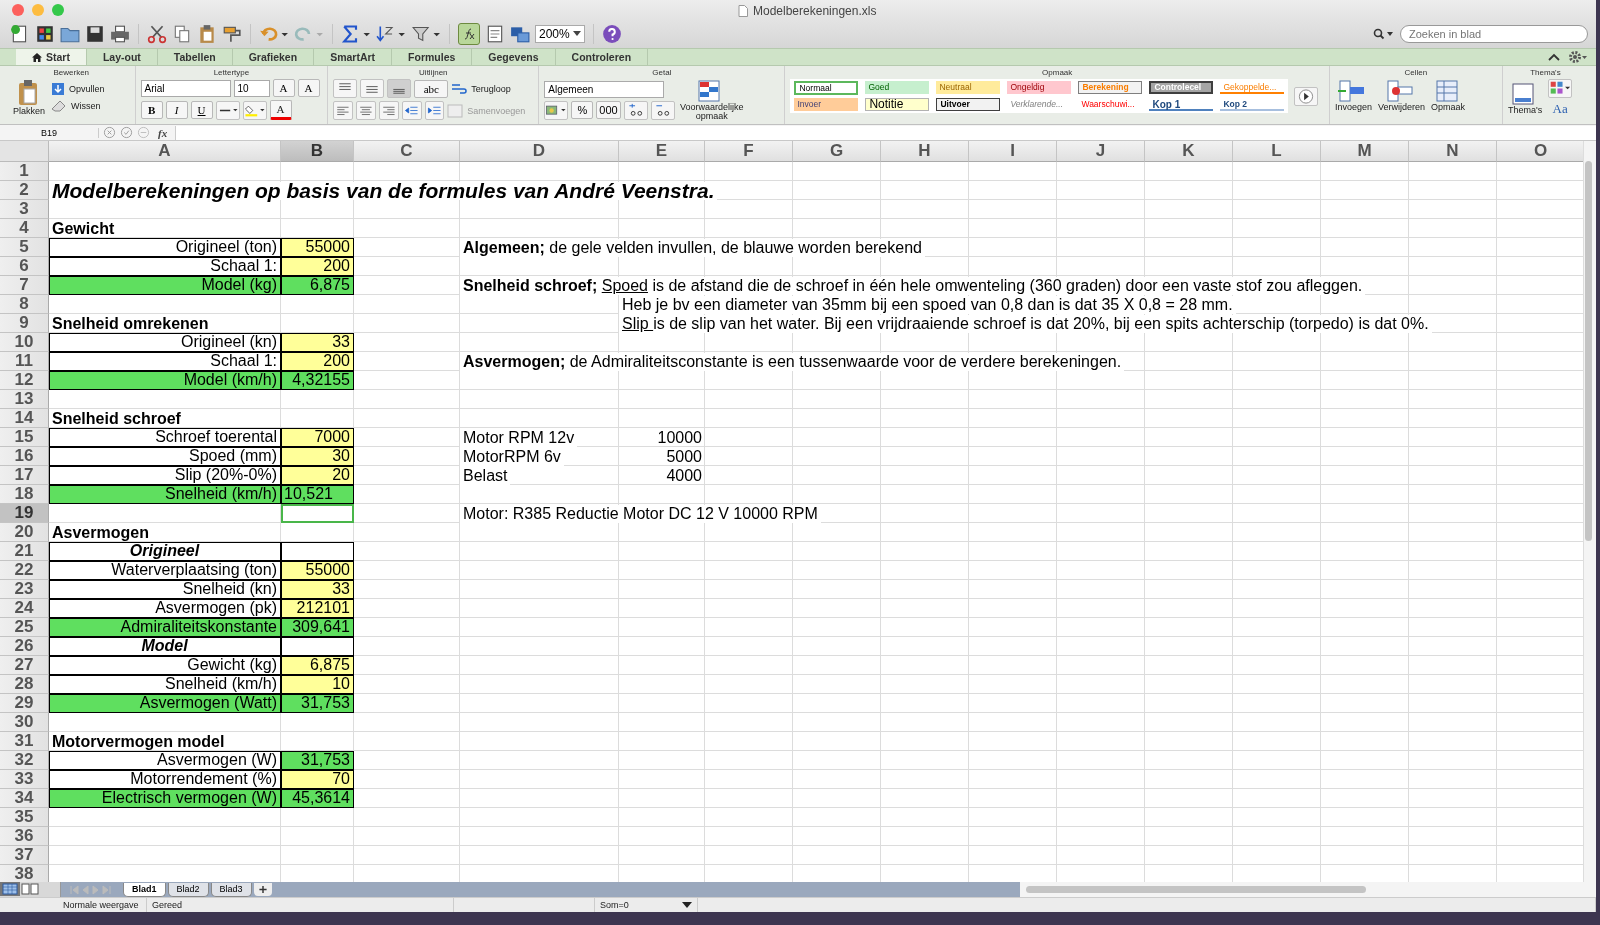 The width and height of the screenshot is (1600, 925). Describe the element at coordinates (24, 836) in the screenshot. I see `row-header: 36` at that location.